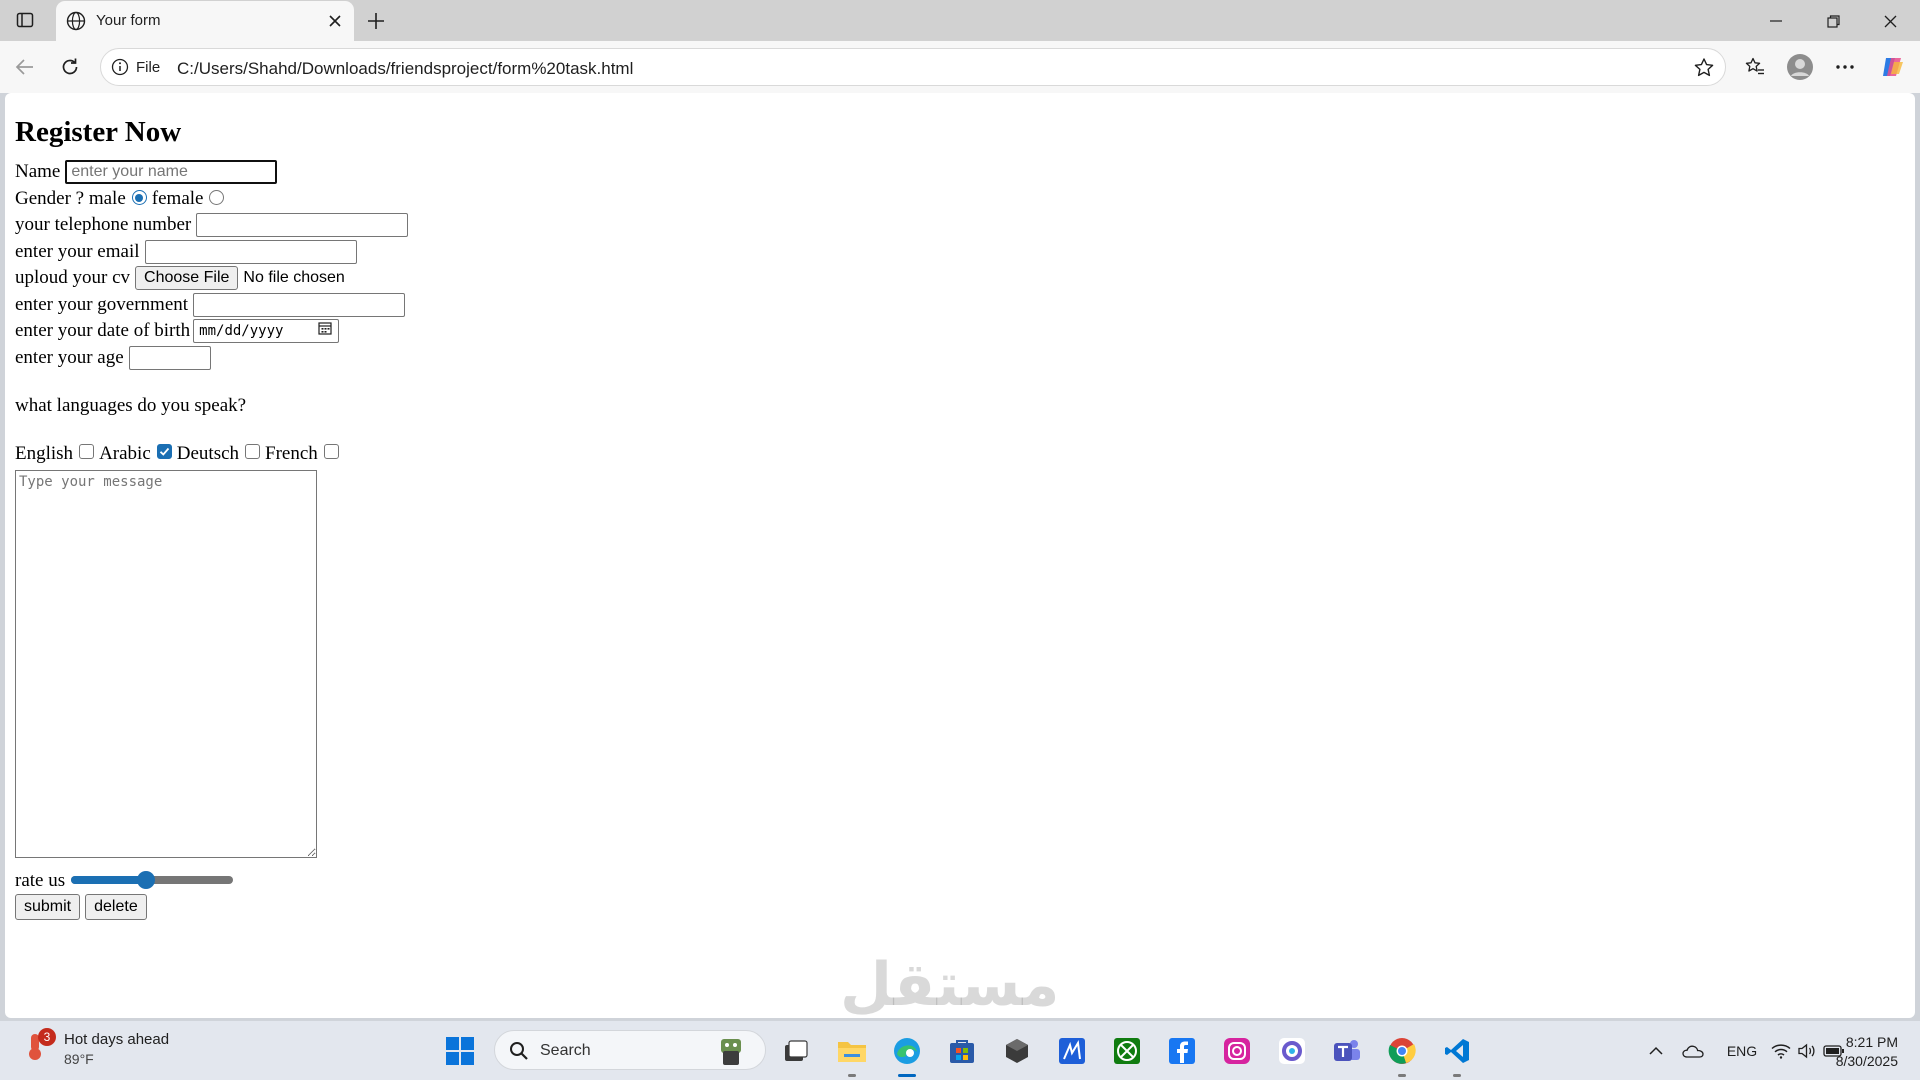  I want to click on lang-english-checkbox, so click(87, 451).